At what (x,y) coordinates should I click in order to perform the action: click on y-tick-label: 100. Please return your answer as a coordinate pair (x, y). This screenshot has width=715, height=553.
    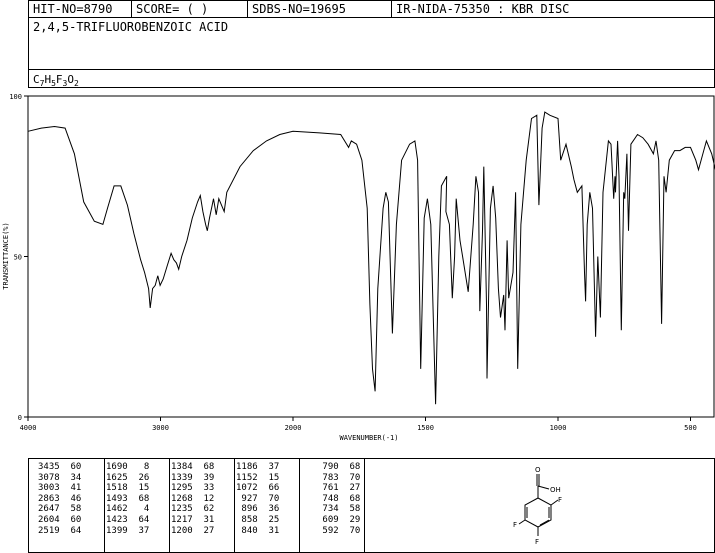
    Looking at the image, I should click on (15, 97).